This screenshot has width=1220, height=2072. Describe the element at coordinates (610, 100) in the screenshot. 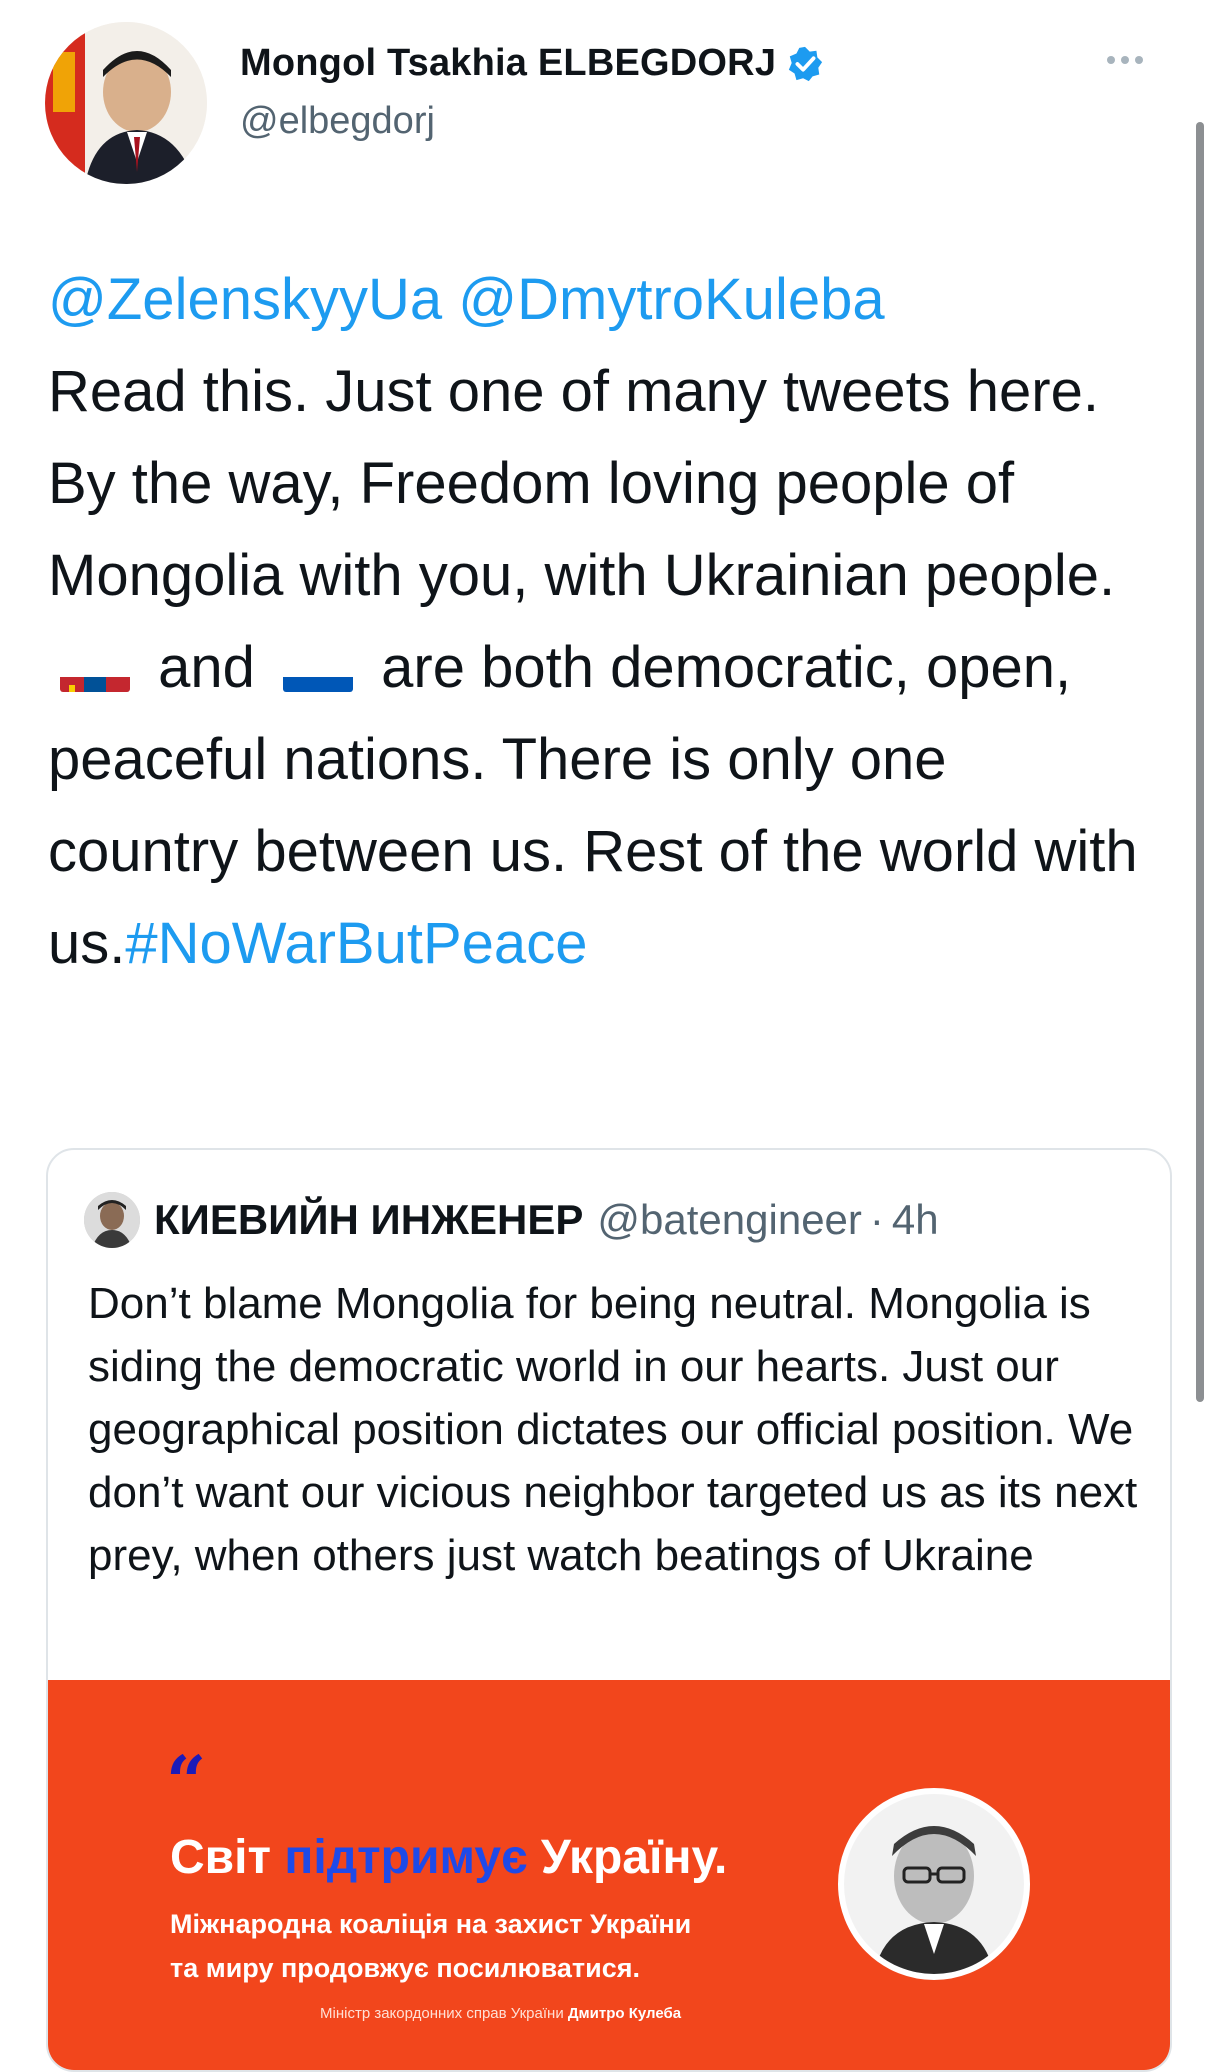

I see `tweet-header: Mongol Tsakhia ELBEGDORJ @elbegdorj` at that location.